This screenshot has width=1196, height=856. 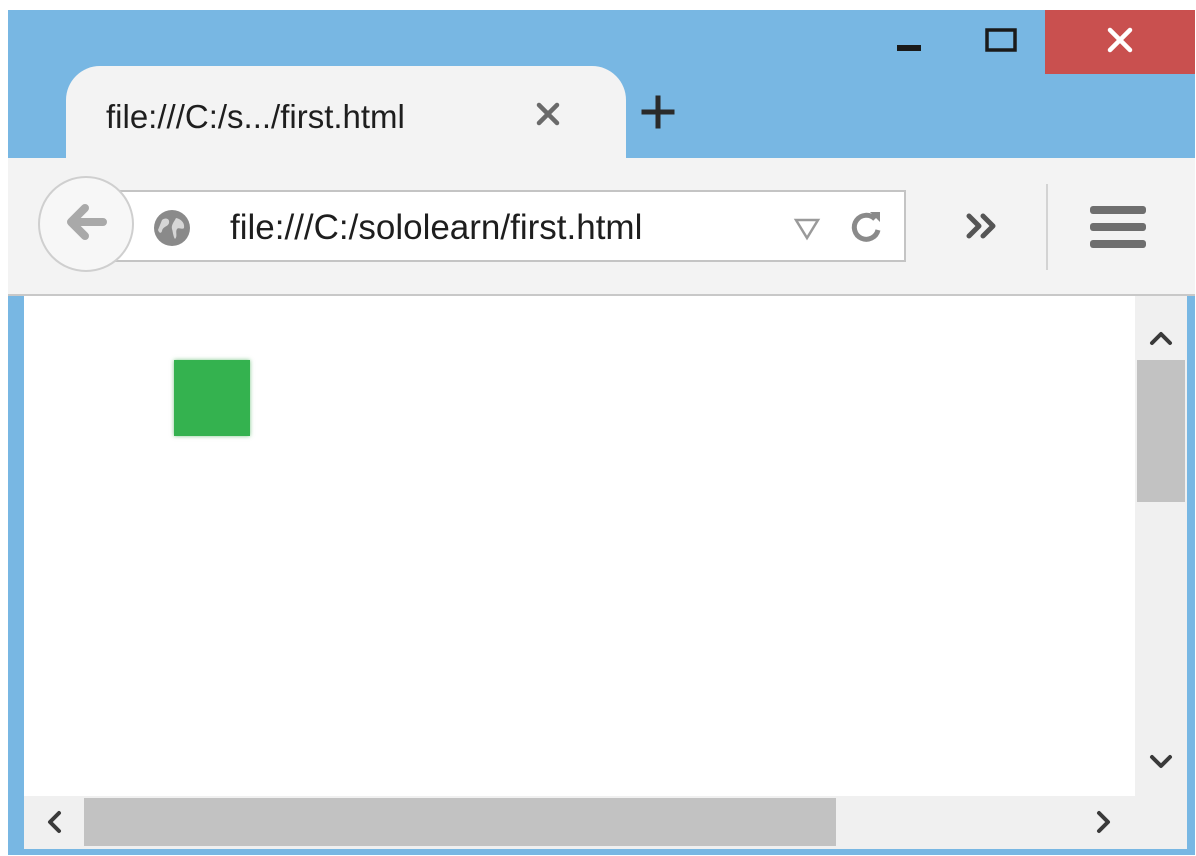 I want to click on horizontal-scrollbar, so click(x=605, y=822).